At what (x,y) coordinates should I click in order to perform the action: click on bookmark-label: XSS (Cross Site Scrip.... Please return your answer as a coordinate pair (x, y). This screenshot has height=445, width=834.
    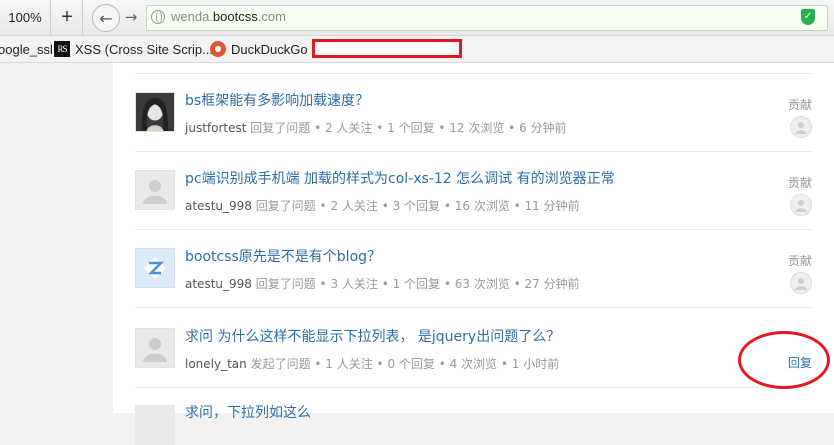
    Looking at the image, I should click on (144, 49).